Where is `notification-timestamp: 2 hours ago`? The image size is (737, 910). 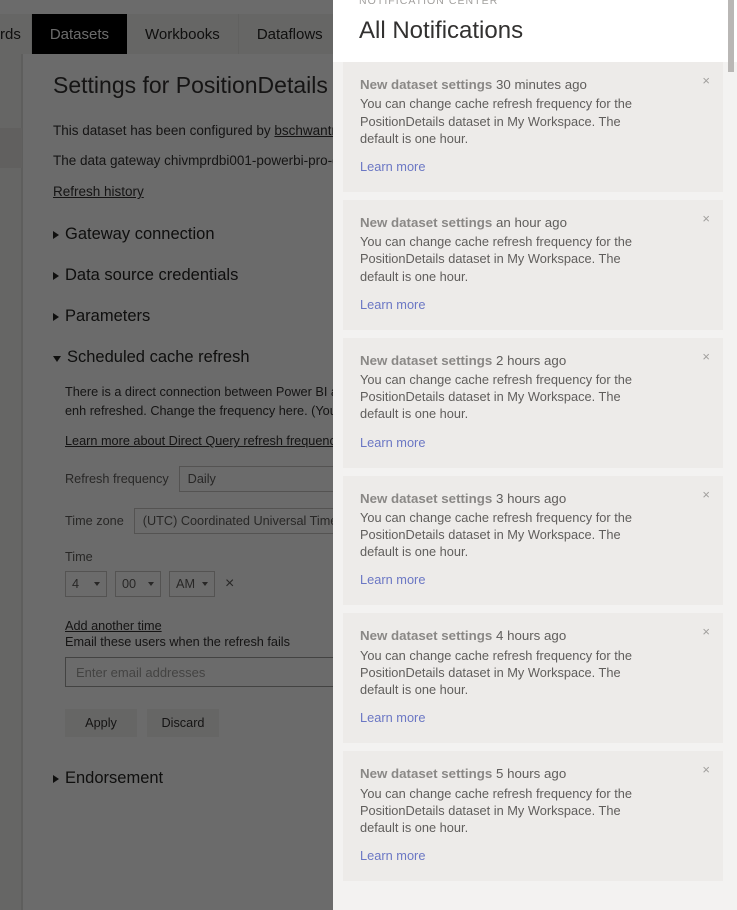 notification-timestamp: 2 hours ago is located at coordinates (531, 360).